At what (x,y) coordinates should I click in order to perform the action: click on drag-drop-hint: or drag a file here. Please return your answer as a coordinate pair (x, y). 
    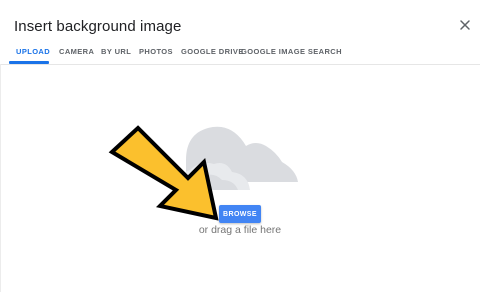
    Looking at the image, I should click on (240, 230).